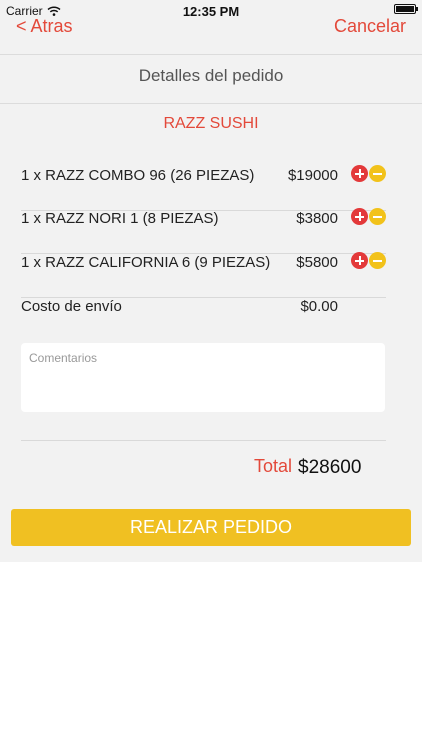 Image resolution: width=422 pixels, height=750 pixels. What do you see at coordinates (203, 188) in the screenshot?
I see `order-item-row: 1 x RAZZ COMBO 96 (26 PIEZAS) $19000` at bounding box center [203, 188].